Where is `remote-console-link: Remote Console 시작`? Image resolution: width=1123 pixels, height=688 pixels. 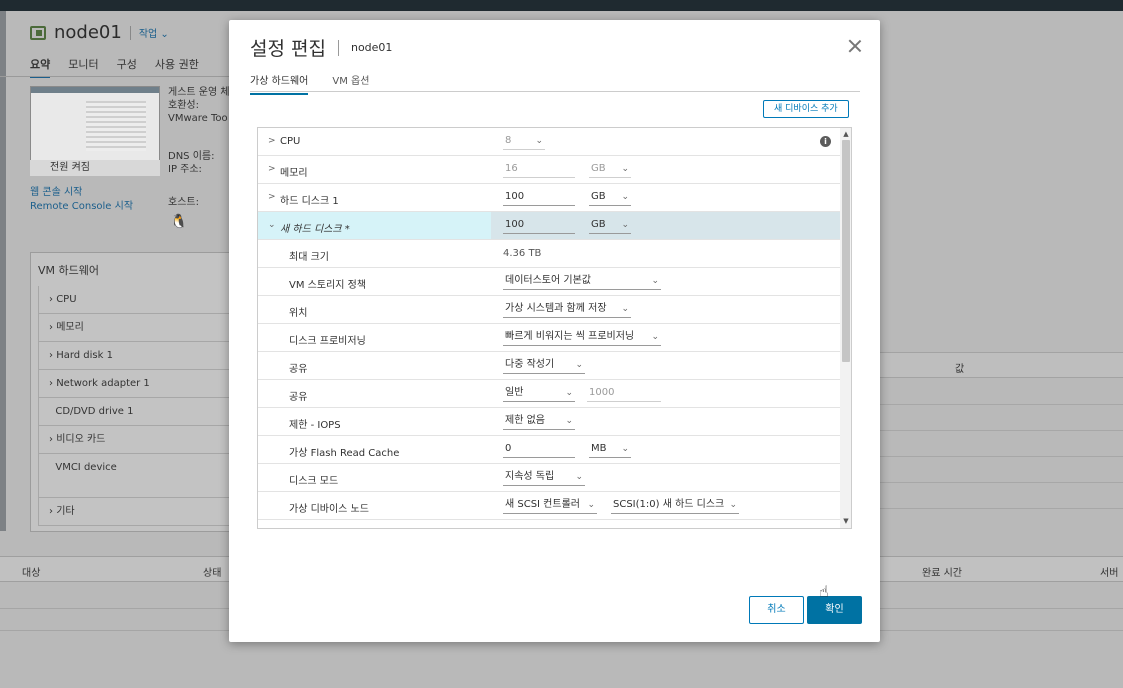 remote-console-link: Remote Console 시작 is located at coordinates (81, 207).